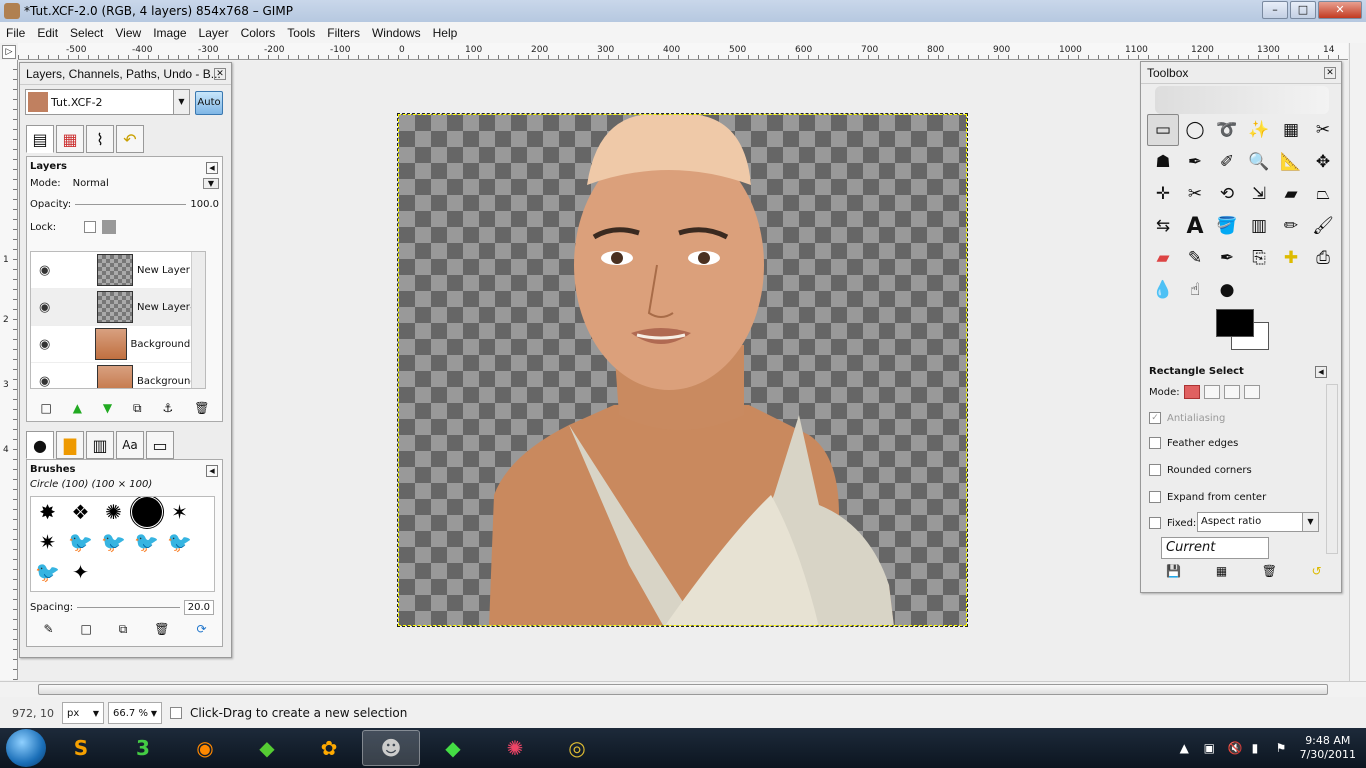 This screenshot has height=768, width=1366. What do you see at coordinates (1291, 130) in the screenshot?
I see `select-by-color-tool-icon: ▦` at bounding box center [1291, 130].